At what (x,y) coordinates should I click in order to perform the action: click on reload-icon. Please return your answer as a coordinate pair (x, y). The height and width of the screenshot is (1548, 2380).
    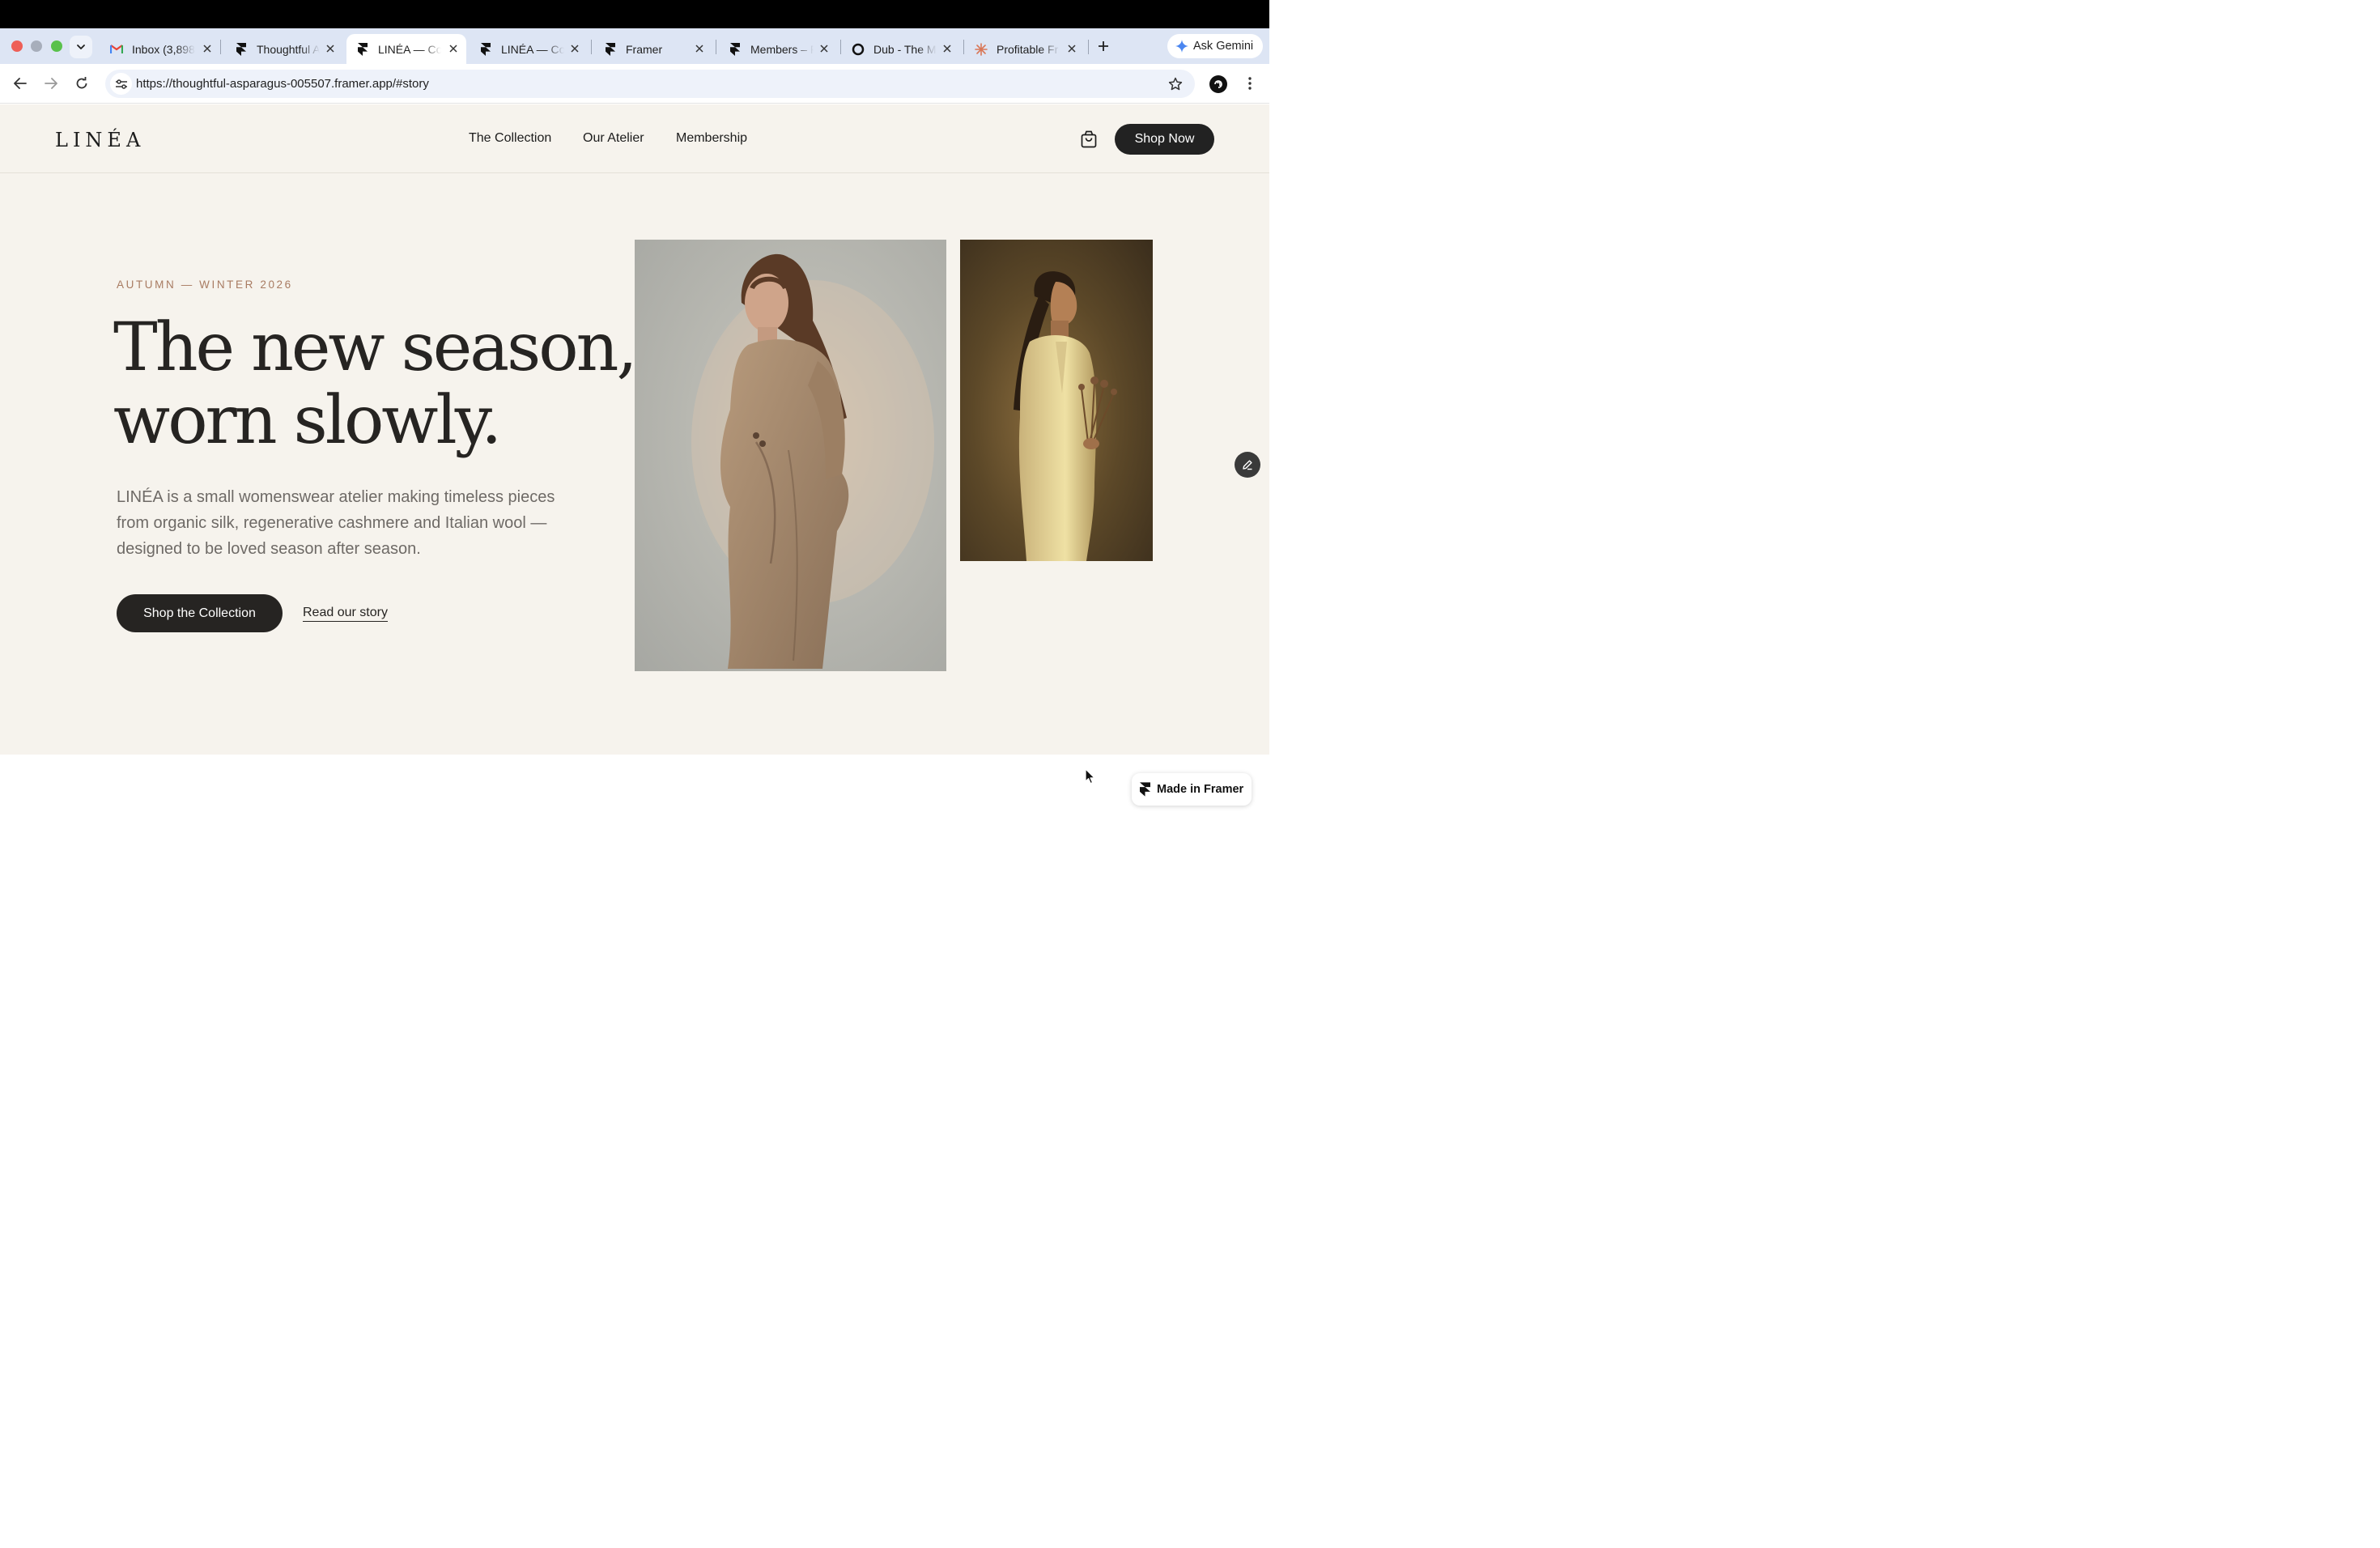
    Looking at the image, I should click on (82, 83).